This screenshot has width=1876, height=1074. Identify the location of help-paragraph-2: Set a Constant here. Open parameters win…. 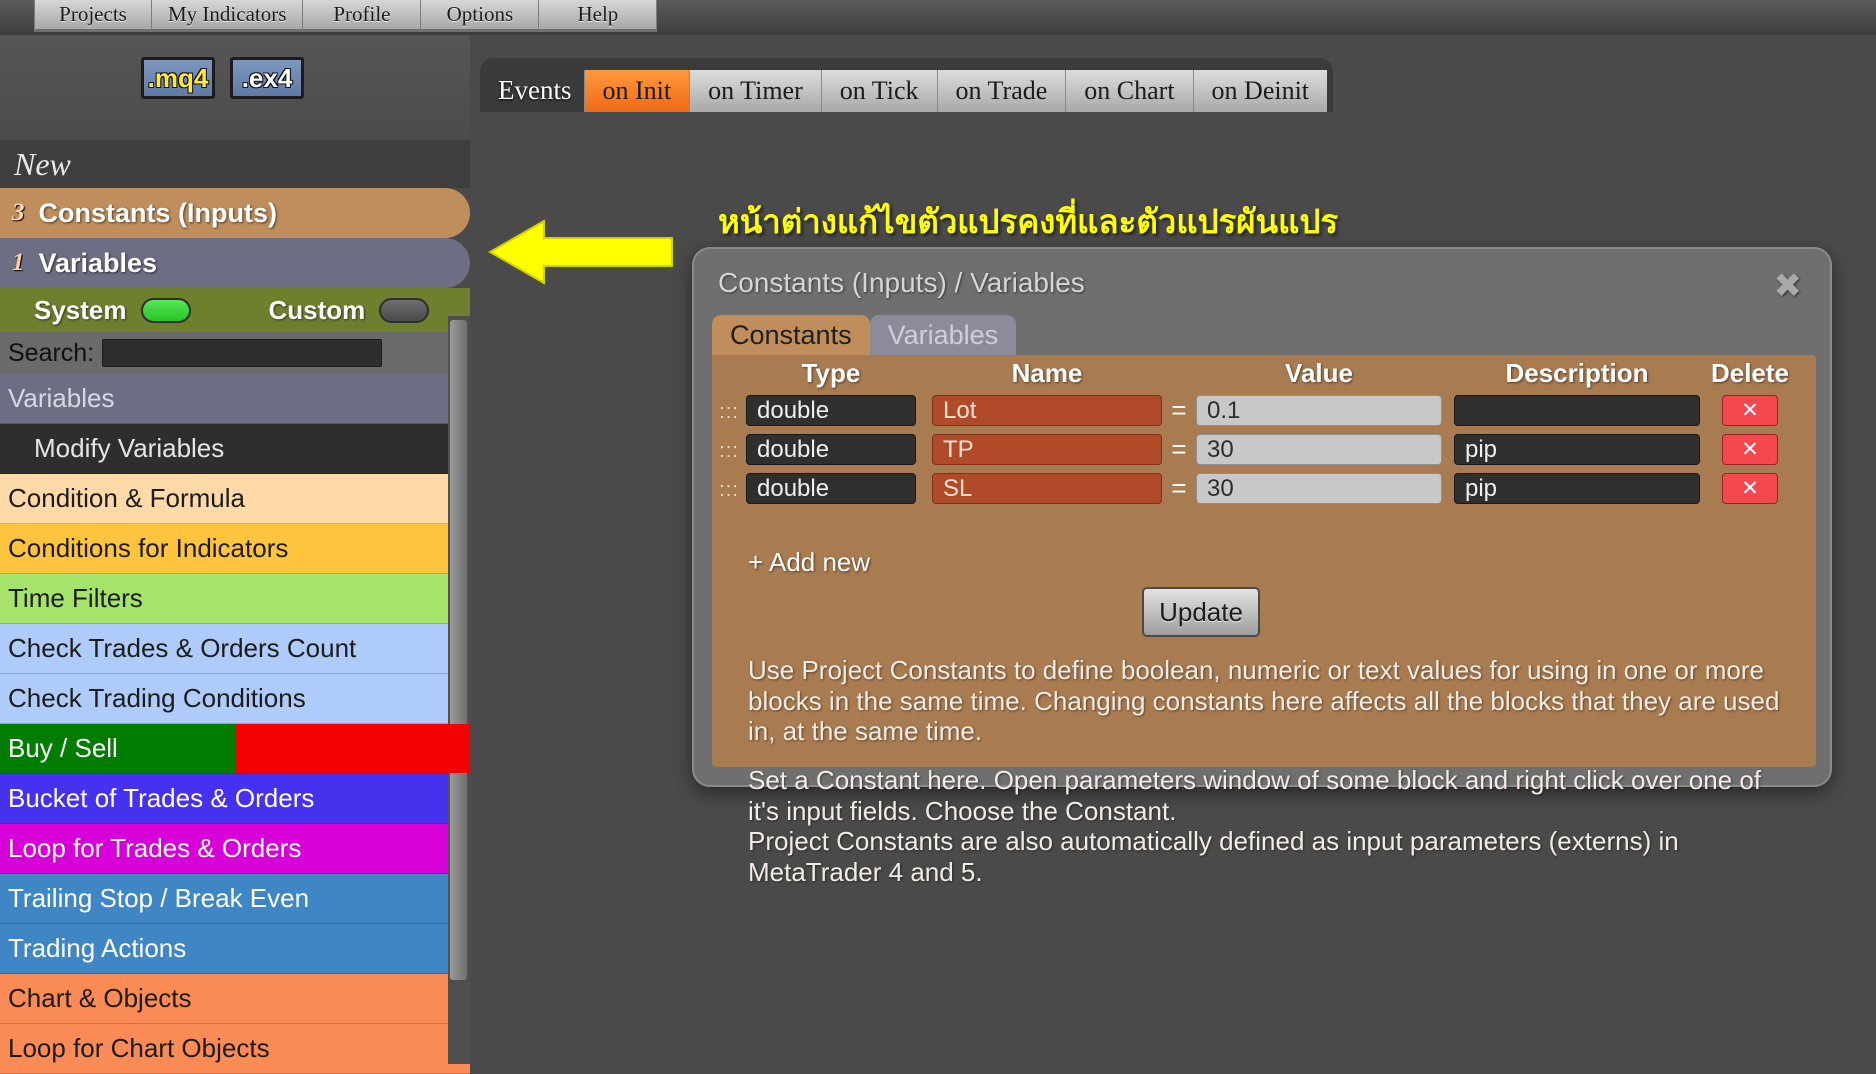
(1255, 826).